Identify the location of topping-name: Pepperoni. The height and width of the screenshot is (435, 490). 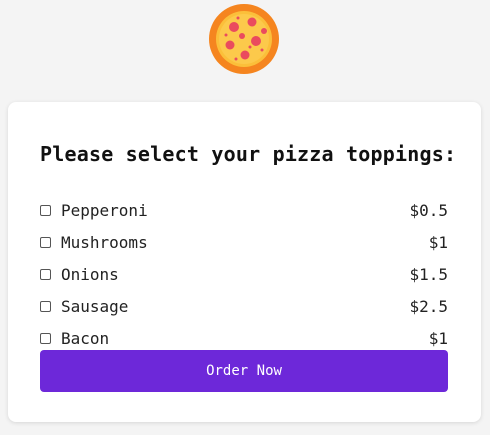
(104, 210).